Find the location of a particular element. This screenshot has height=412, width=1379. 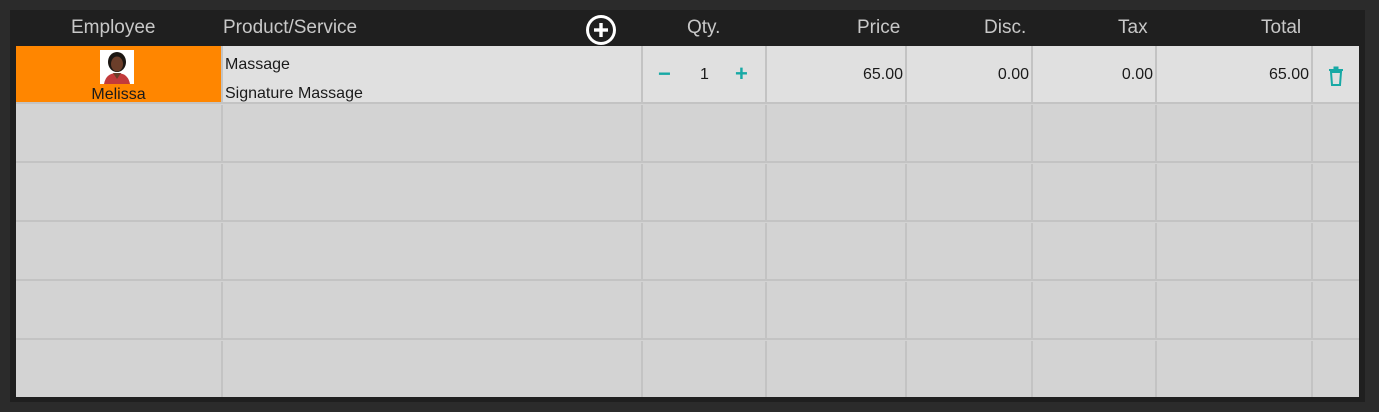

col-header-total: Total is located at coordinates (1281, 27).